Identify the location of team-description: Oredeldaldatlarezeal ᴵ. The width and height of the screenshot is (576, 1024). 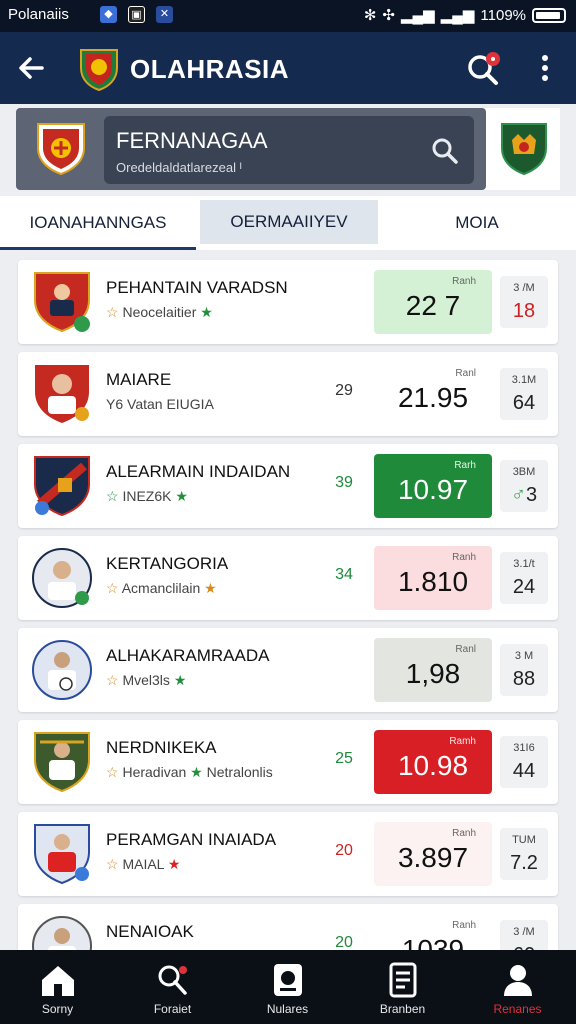
(179, 167).